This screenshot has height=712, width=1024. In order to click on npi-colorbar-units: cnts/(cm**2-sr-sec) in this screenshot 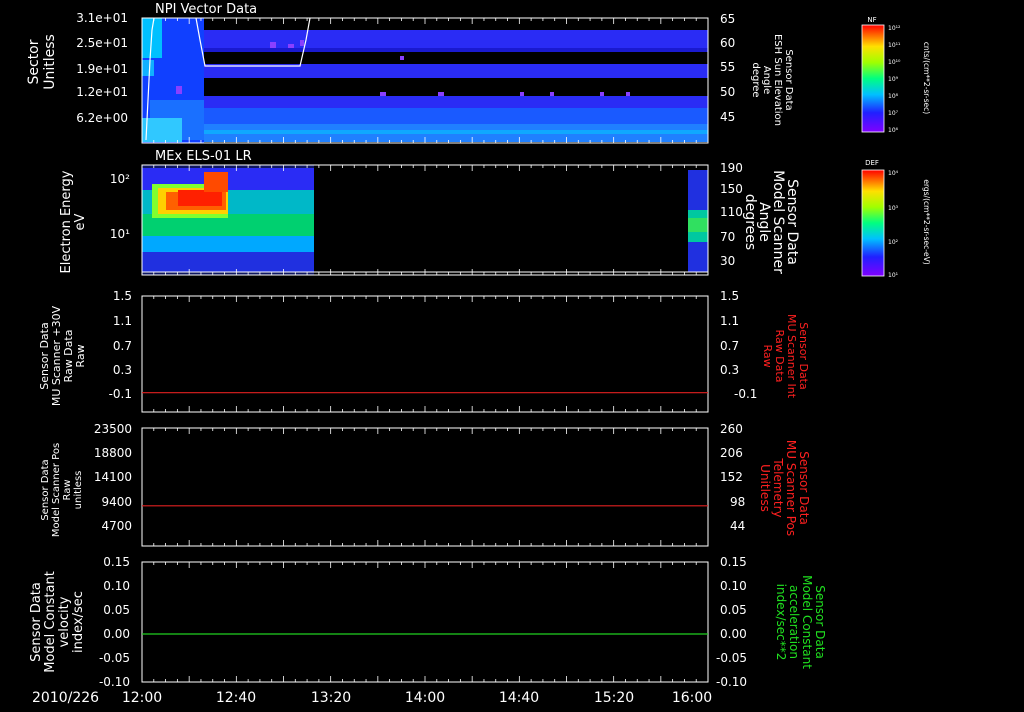, I will do `click(926, 78)`.